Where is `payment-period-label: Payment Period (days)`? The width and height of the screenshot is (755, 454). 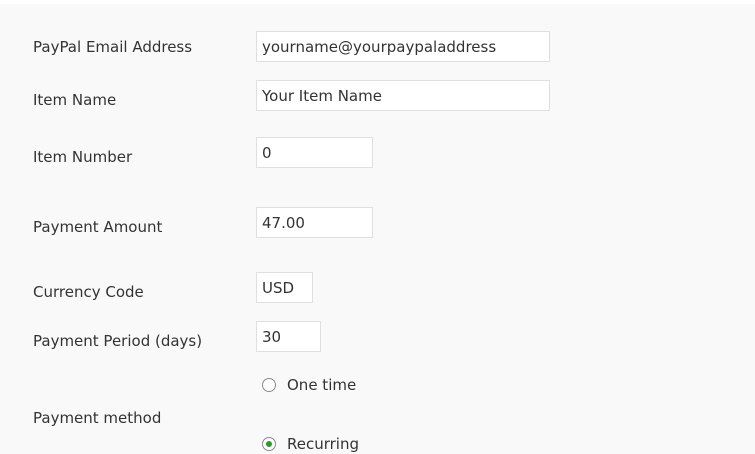
payment-period-label: Payment Period (days) is located at coordinates (118, 341).